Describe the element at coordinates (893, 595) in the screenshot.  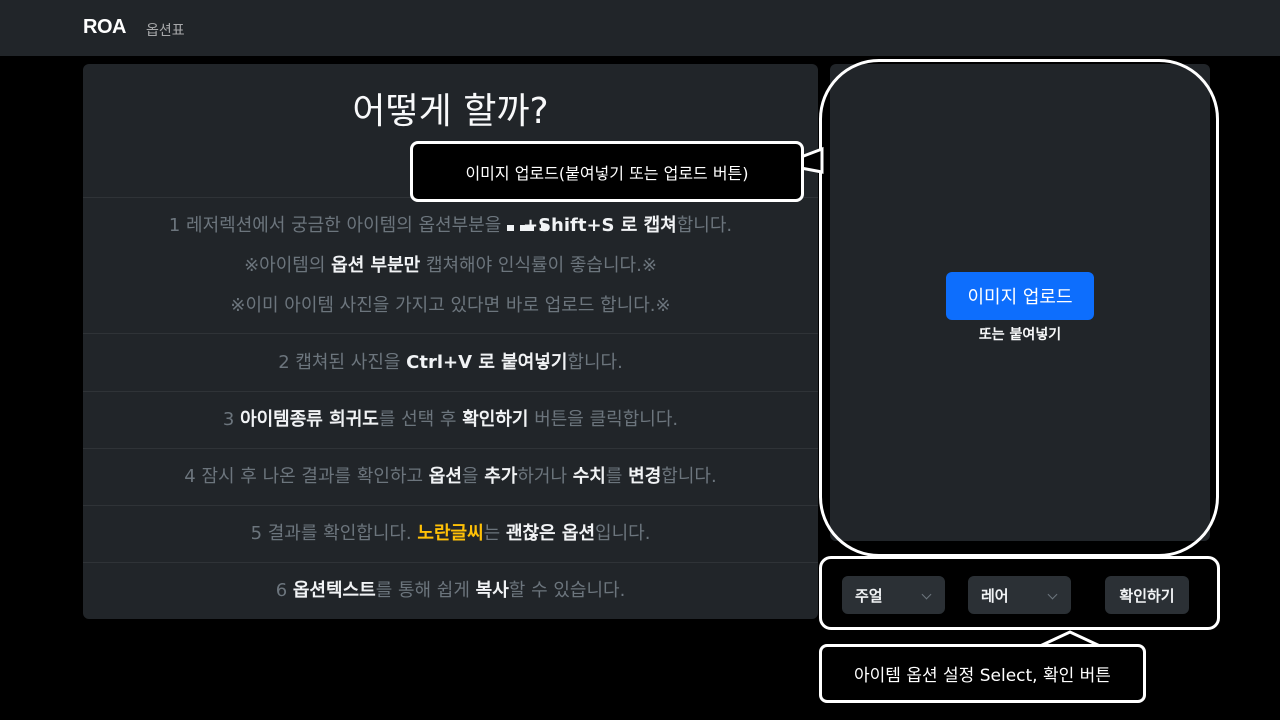
I see `item-type-select: 주얼` at that location.